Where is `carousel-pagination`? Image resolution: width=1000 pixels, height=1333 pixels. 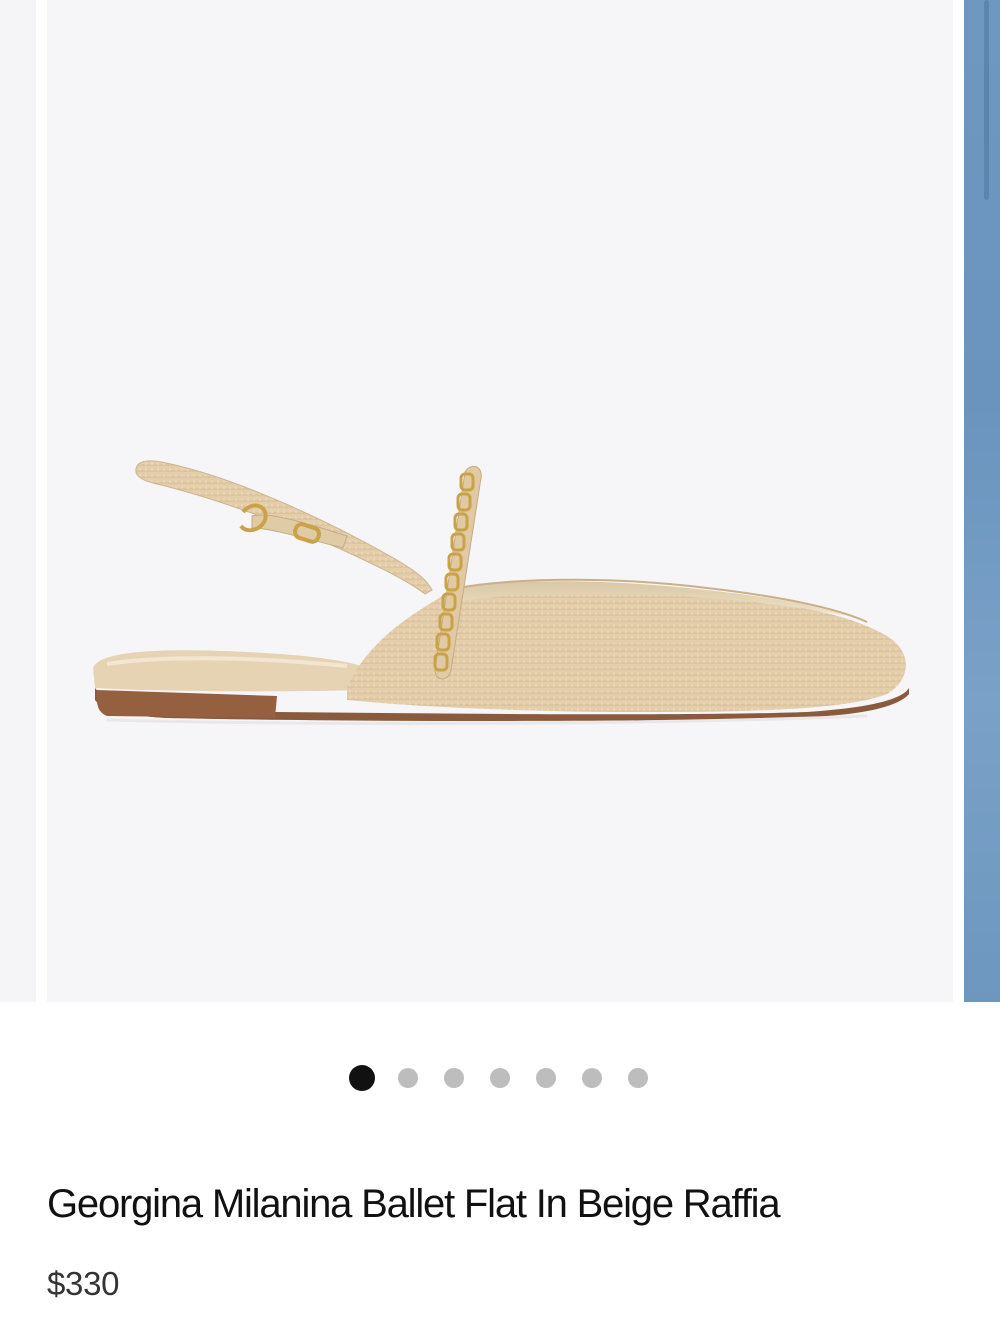
carousel-pagination is located at coordinates (500, 1078).